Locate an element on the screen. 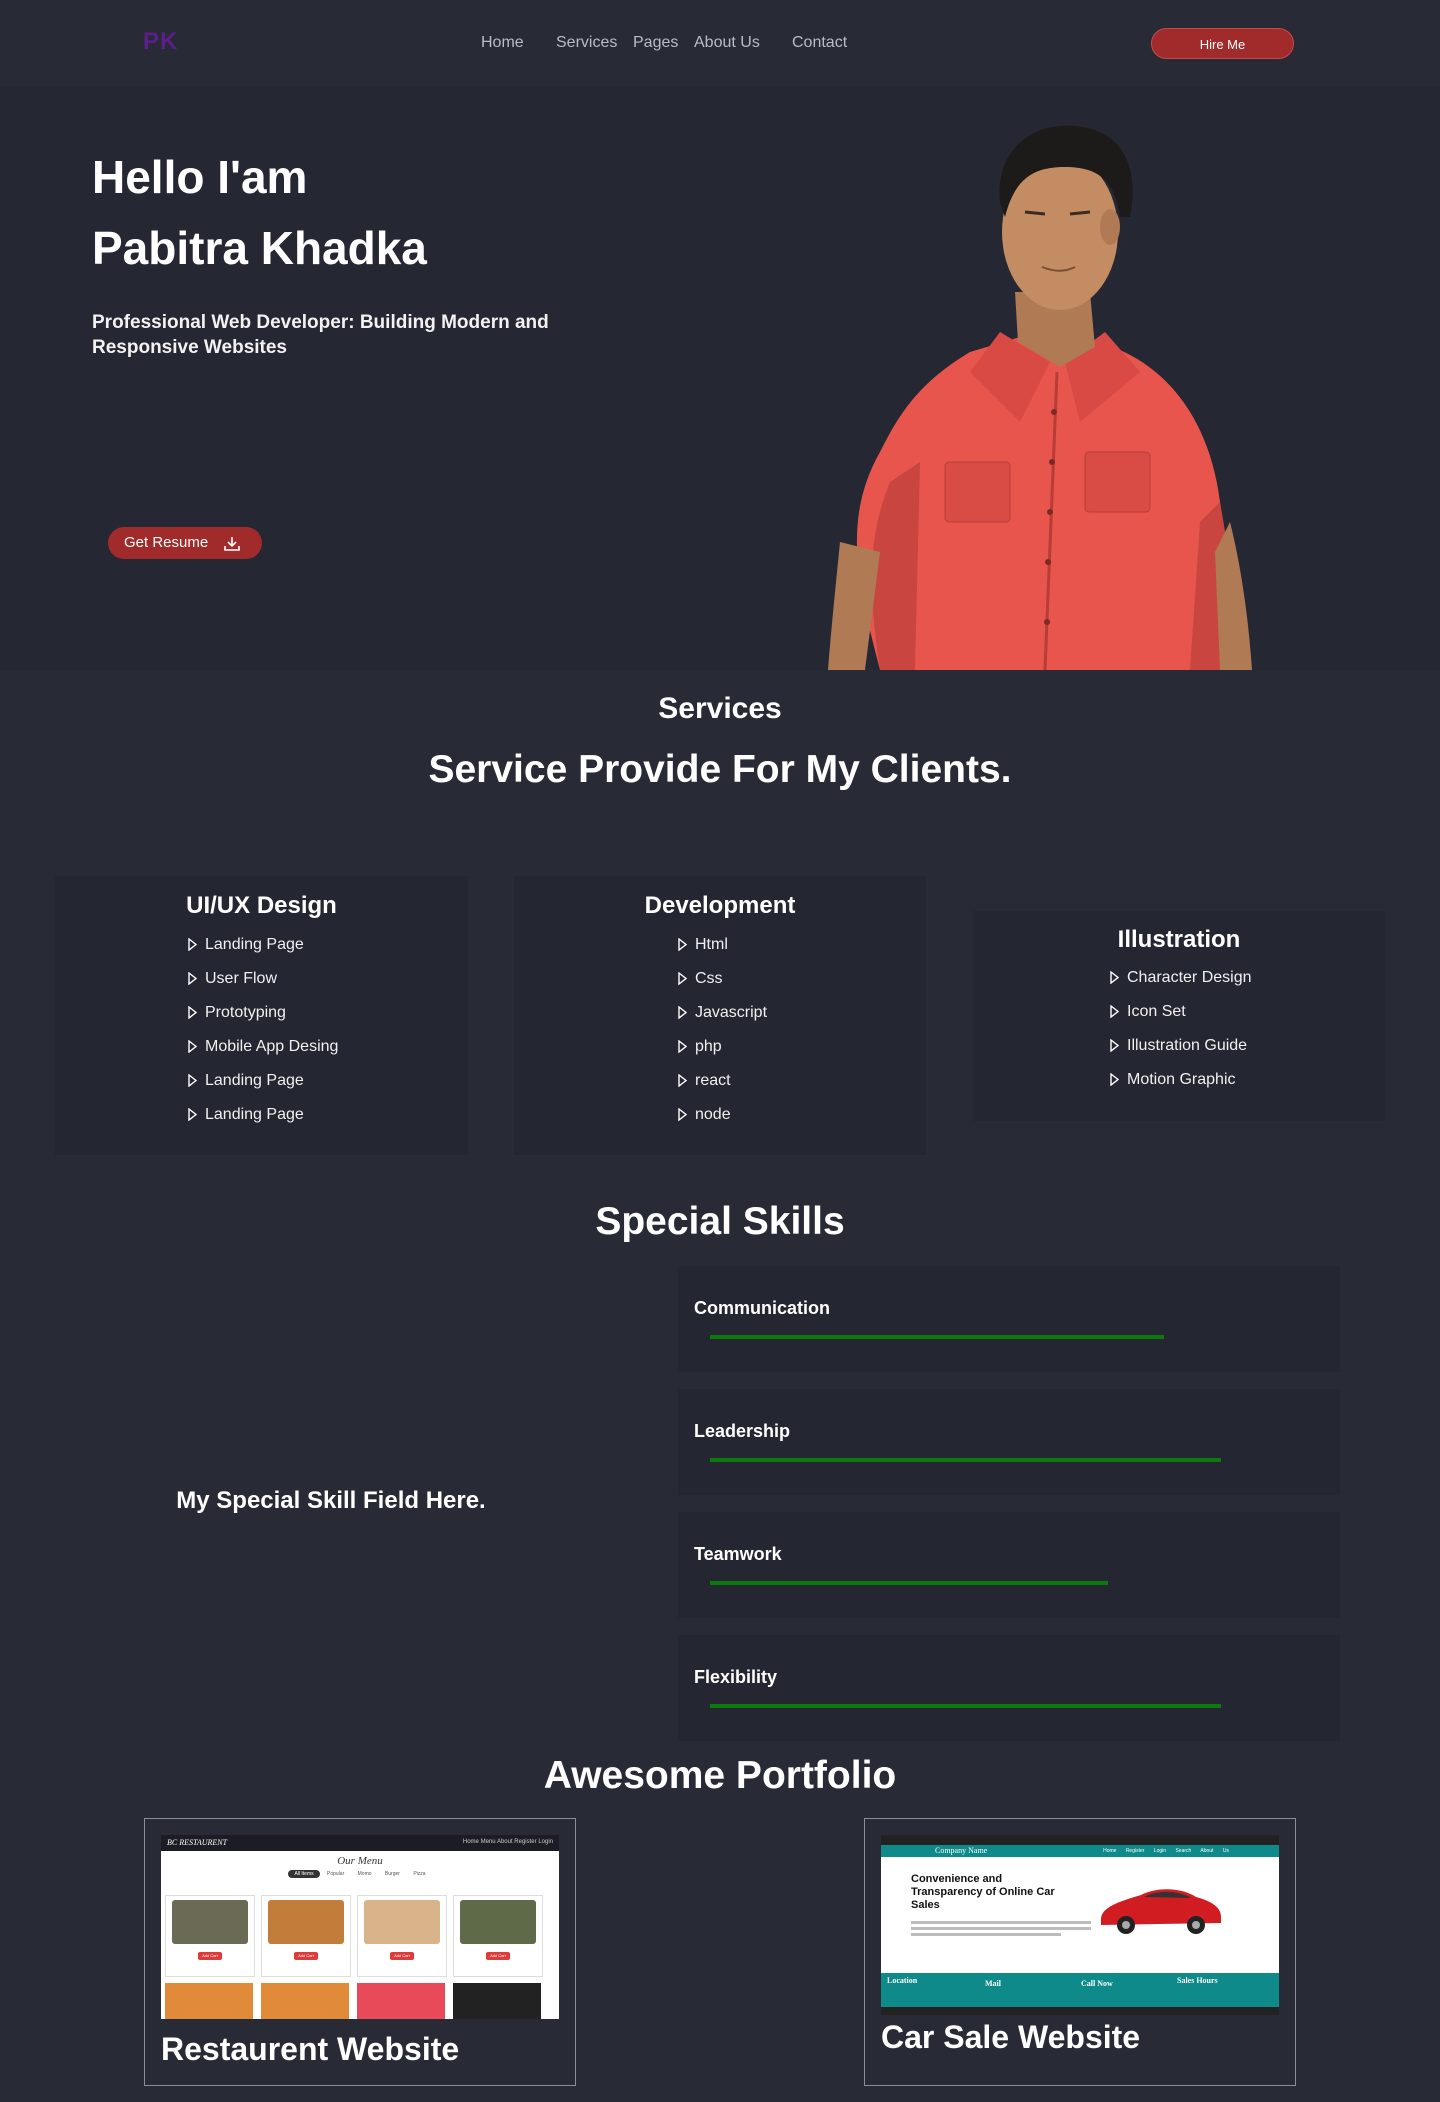 The image size is (1440, 2102). get-resume-label: Get Resume is located at coordinates (166, 542).